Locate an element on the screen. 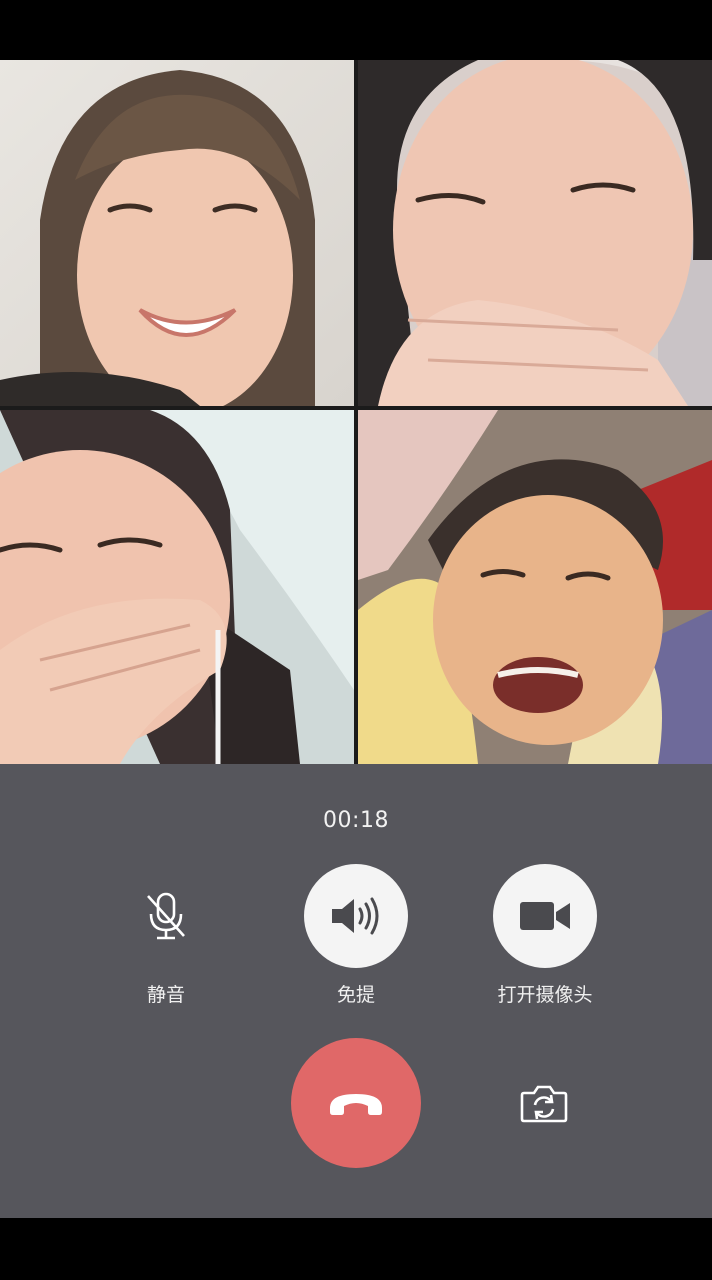  participant-video-1-frame is located at coordinates (177, 233).